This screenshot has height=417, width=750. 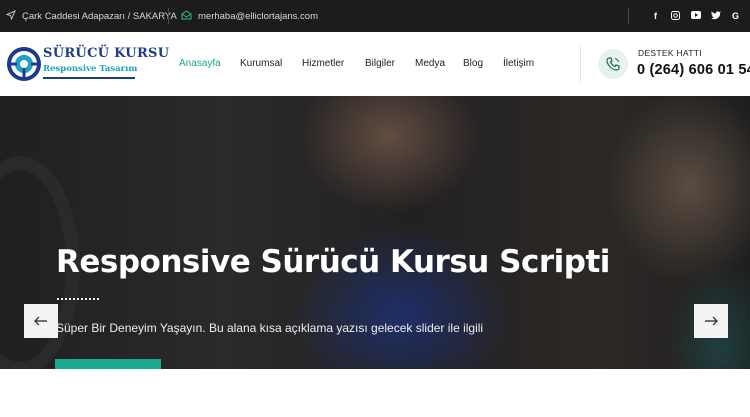 I want to click on social-links: f G, so click(x=695, y=16).